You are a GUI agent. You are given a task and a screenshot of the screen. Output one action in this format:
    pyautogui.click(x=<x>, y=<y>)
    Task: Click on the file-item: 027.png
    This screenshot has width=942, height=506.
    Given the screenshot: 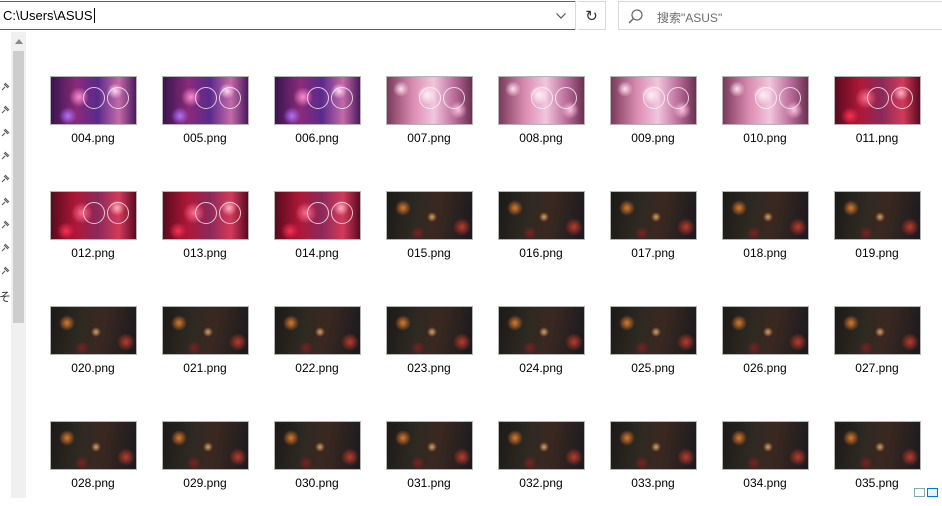 What is the action you would take?
    pyautogui.click(x=877, y=342)
    